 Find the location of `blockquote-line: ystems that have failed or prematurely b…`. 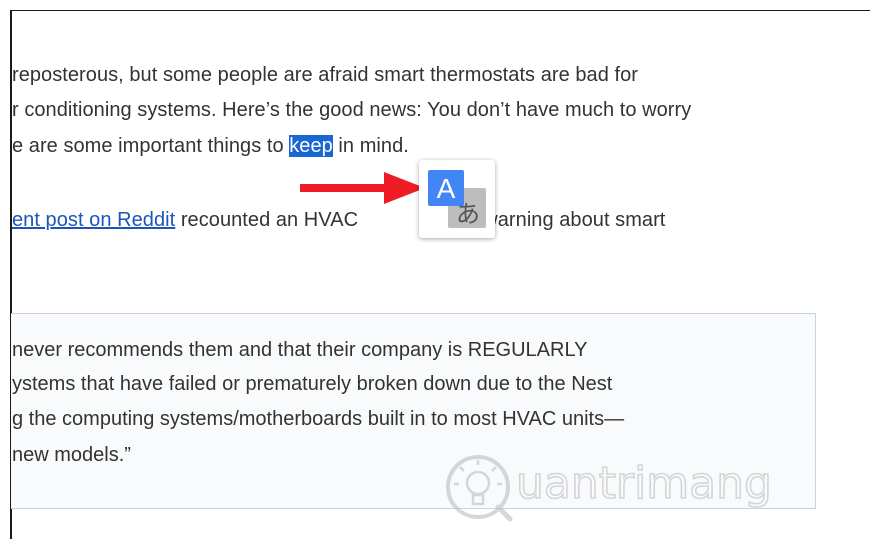

blockquote-line: ystems that have failed or prematurely b… is located at coordinates (312, 384).